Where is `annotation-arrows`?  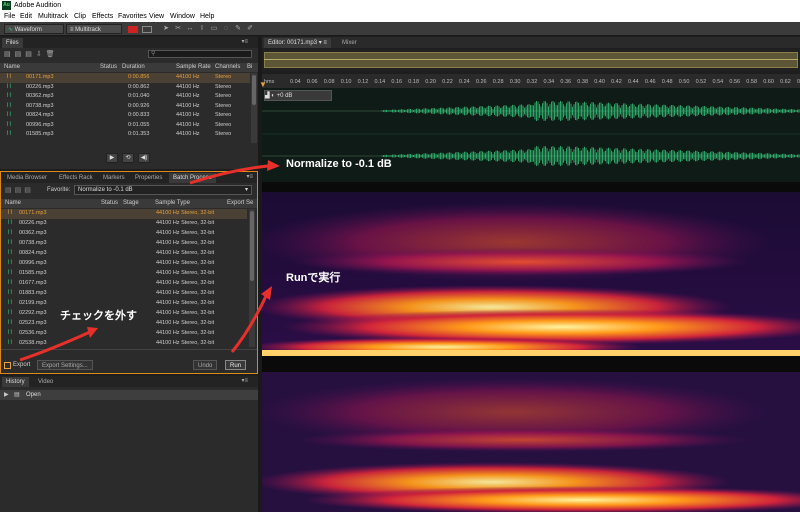 annotation-arrows is located at coordinates (149, 261).